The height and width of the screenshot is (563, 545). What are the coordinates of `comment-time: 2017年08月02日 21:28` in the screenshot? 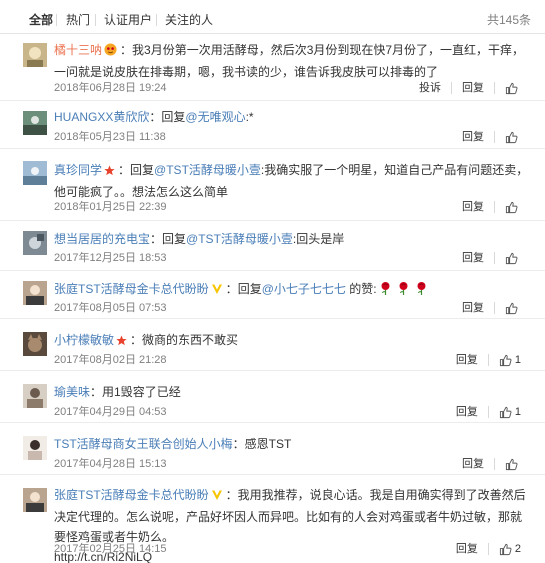 It's located at (110, 360).